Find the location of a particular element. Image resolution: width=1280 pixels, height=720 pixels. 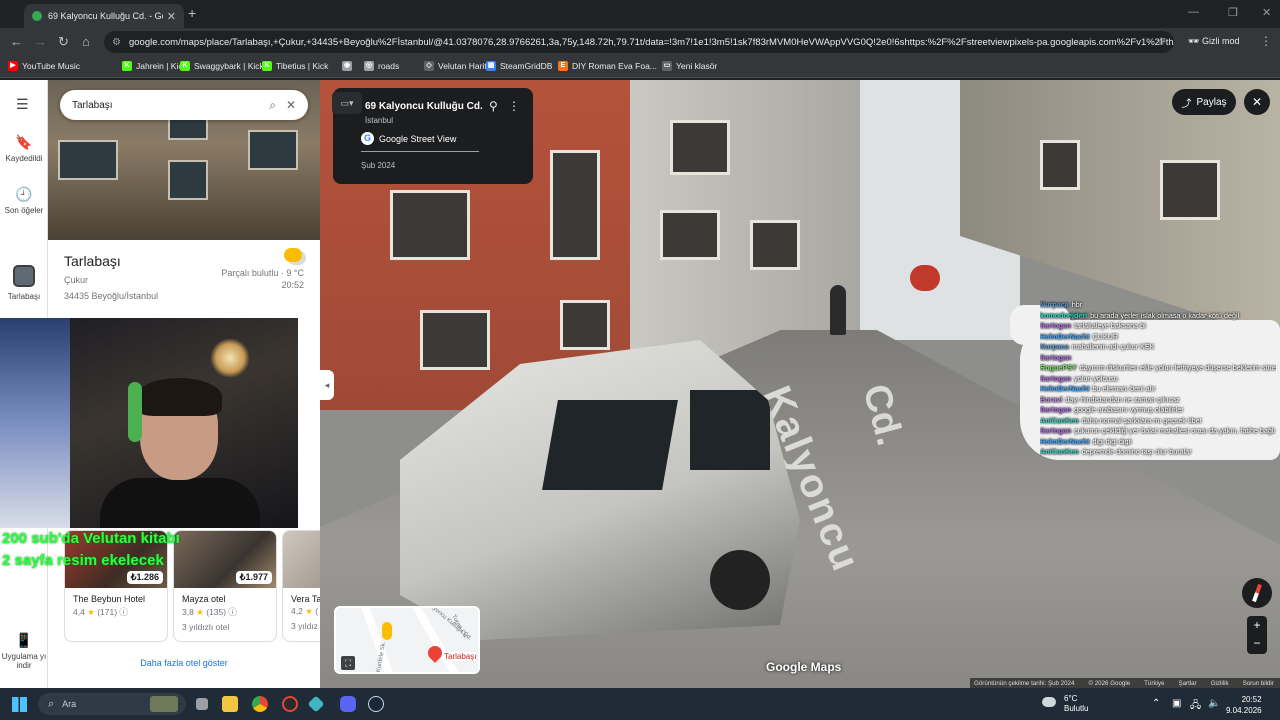

hotel-price: ₺1.977 is located at coordinates (253, 577).